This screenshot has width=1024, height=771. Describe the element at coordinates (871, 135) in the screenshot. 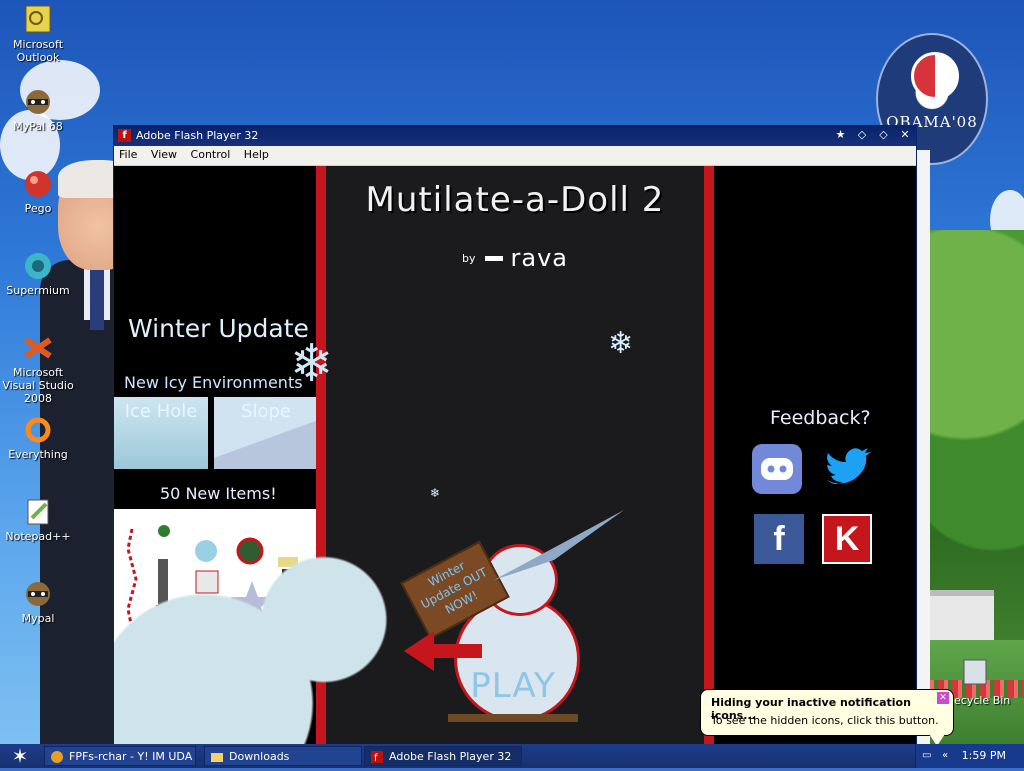

I see `window-controls: ★ ◇ ◇ ✕` at that location.